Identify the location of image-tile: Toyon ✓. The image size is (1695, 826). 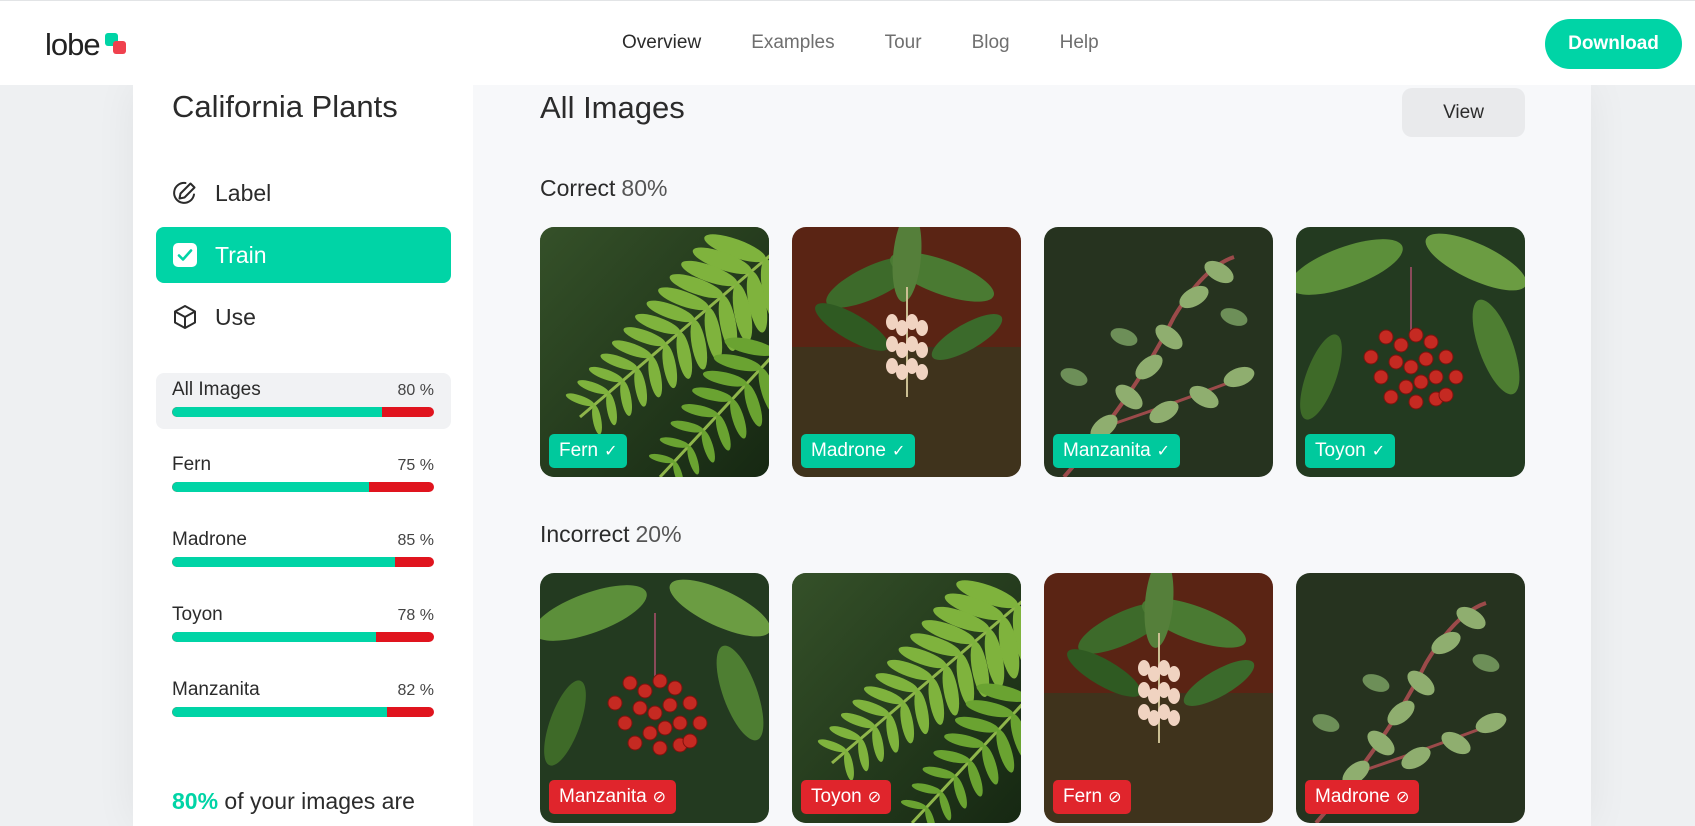
(1410, 352).